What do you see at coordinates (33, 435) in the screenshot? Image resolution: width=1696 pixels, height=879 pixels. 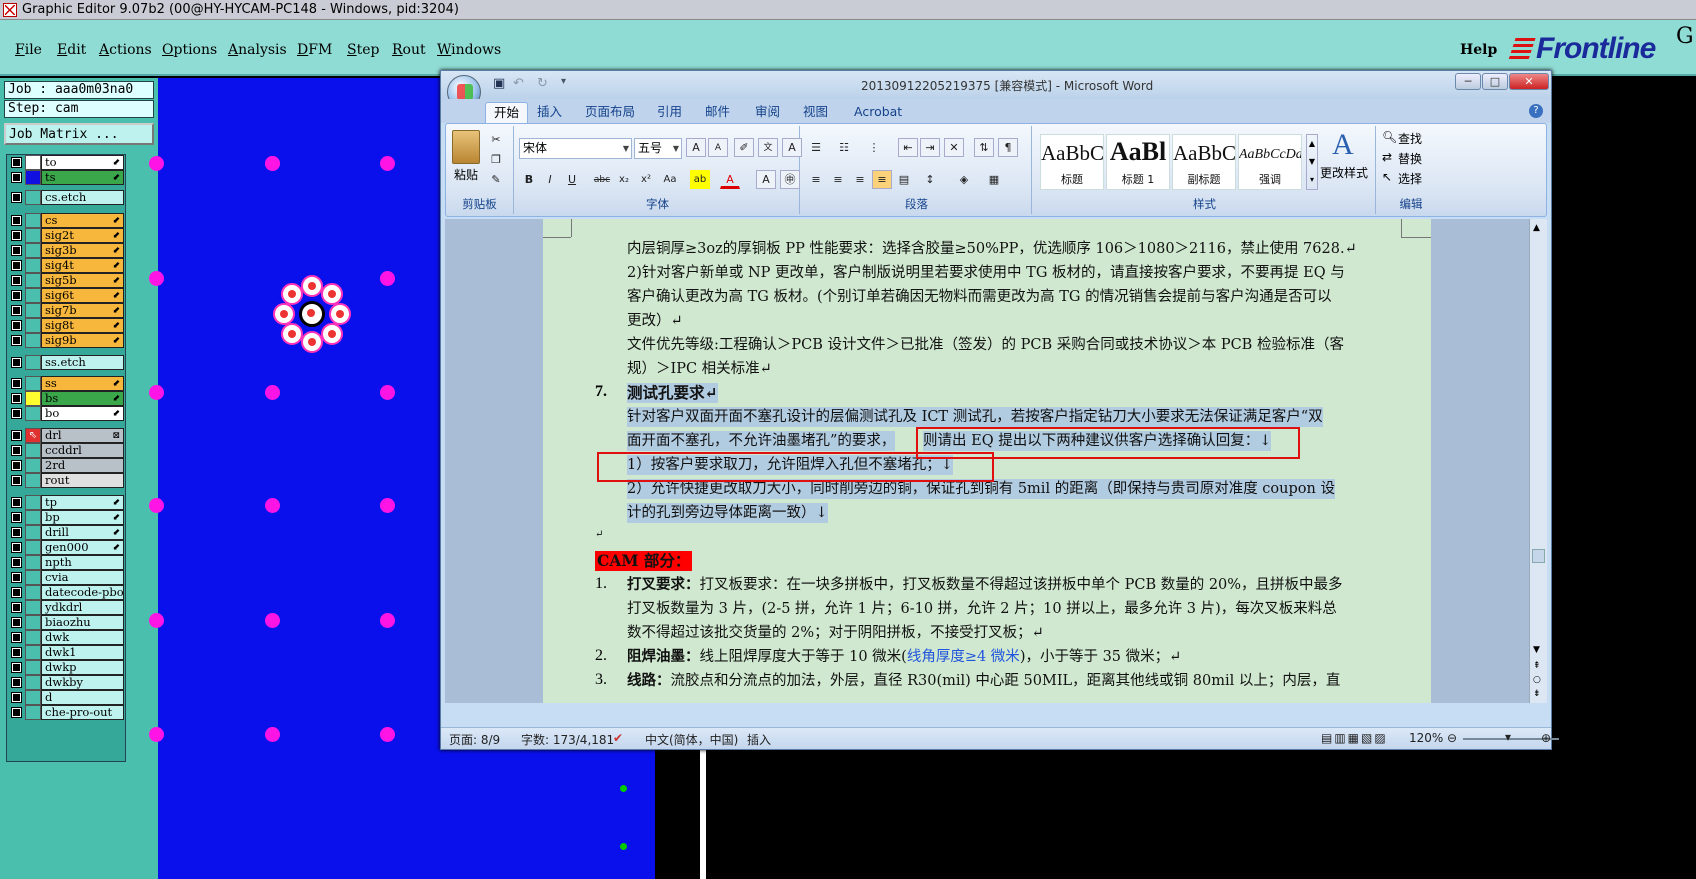 I see `layer-color-swatch: ⇖` at bounding box center [33, 435].